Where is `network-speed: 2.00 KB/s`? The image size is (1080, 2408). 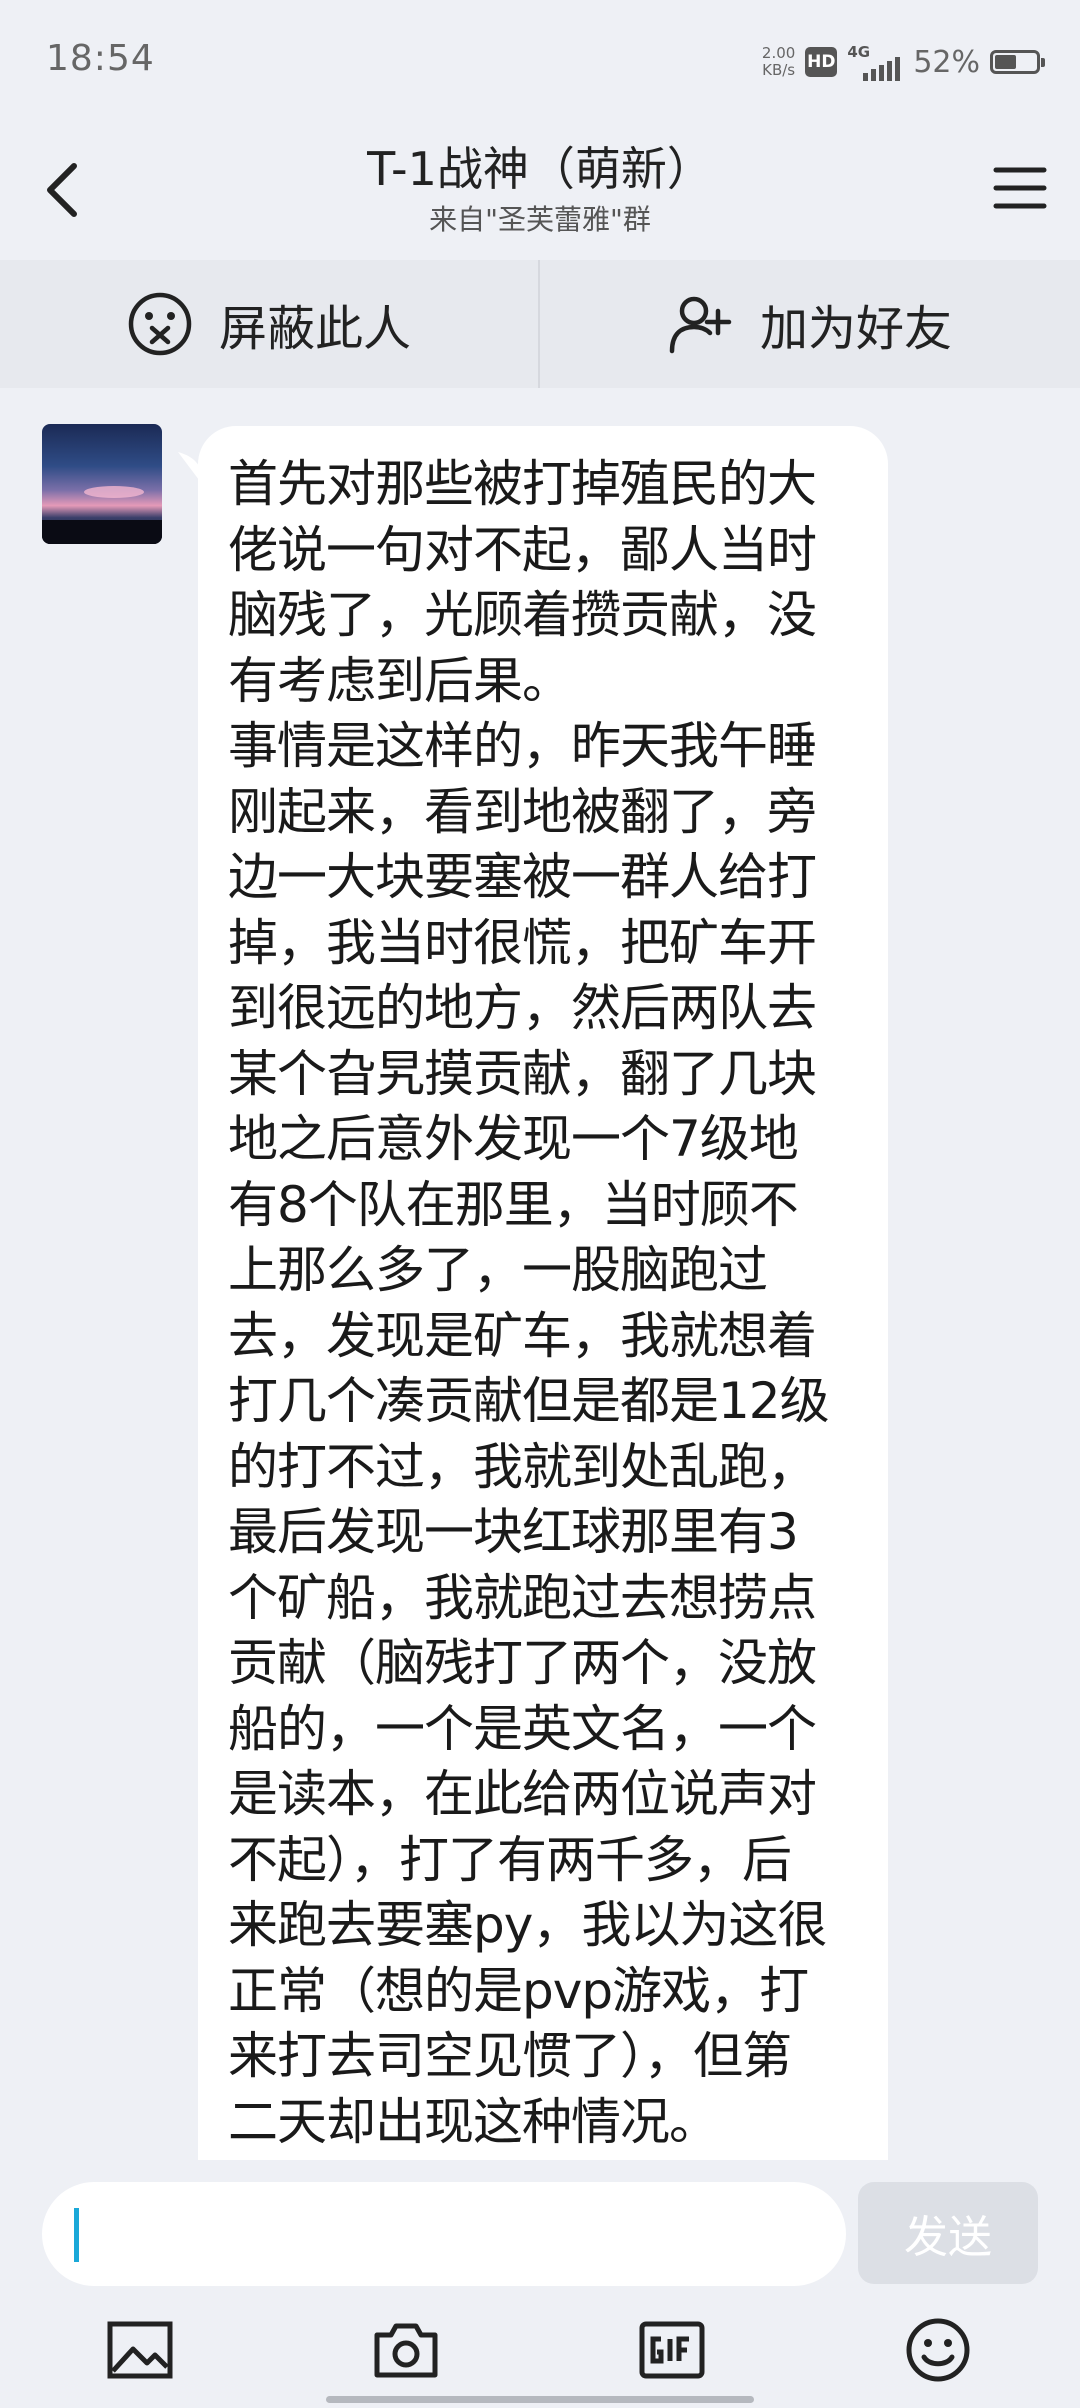
network-speed: 2.00 KB/s is located at coordinates (778, 62).